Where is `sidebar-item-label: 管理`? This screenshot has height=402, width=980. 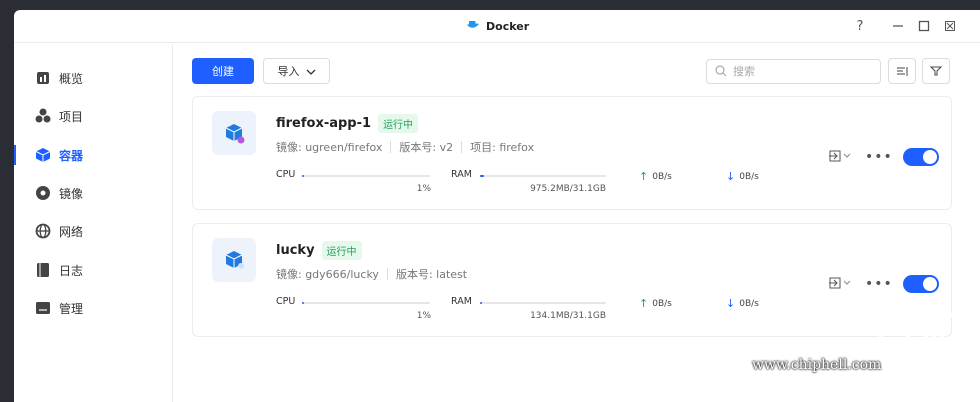
sidebar-item-label: 管理 is located at coordinates (71, 308).